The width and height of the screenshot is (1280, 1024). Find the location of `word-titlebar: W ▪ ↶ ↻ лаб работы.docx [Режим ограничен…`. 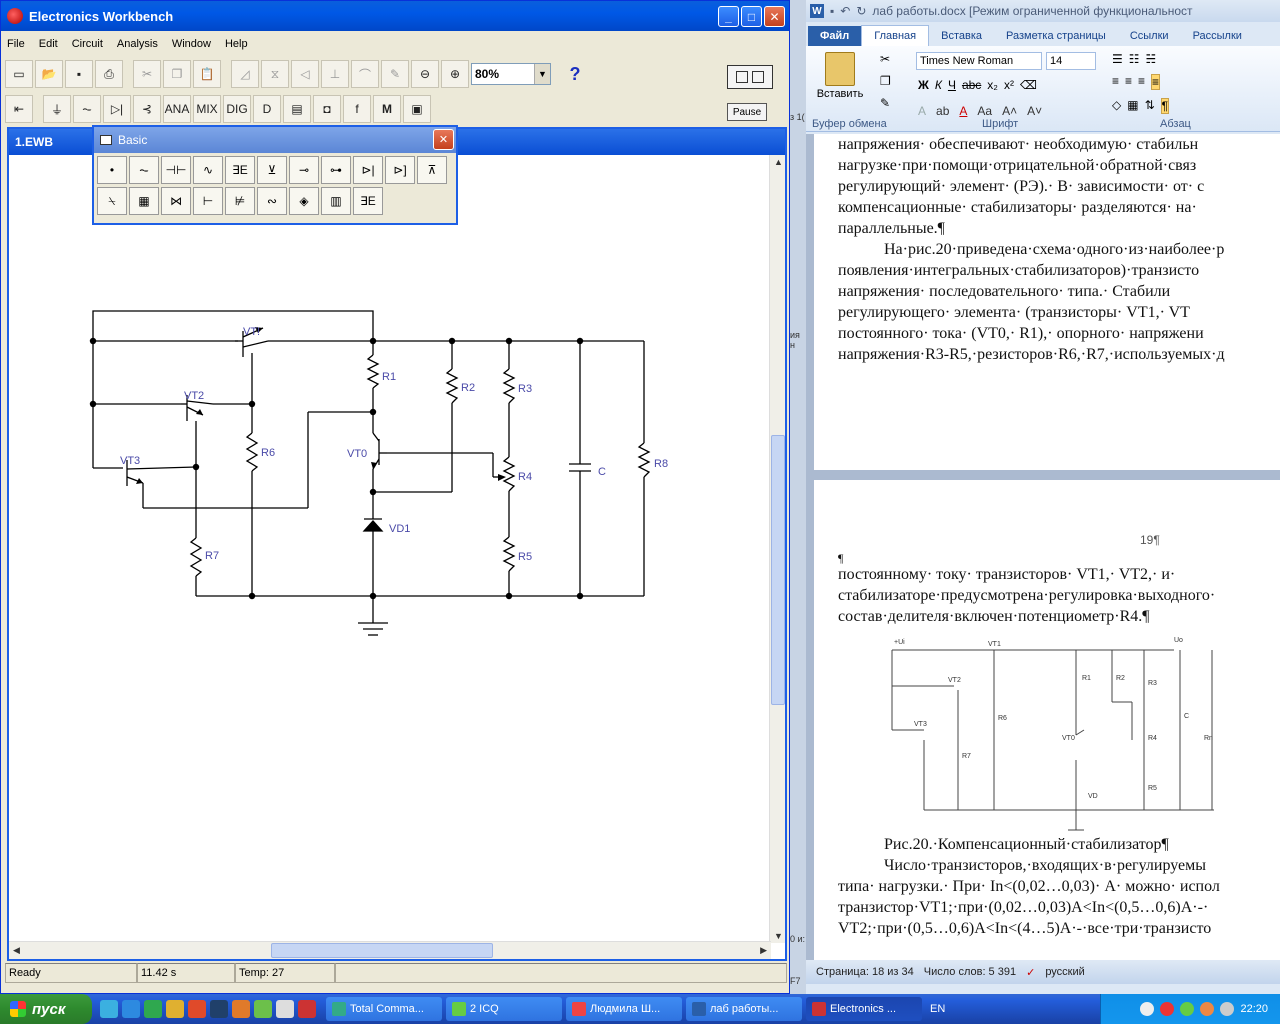

word-titlebar: W ▪ ↶ ↻ лаб работы.docx [Режим ограничен… is located at coordinates (1043, 11).